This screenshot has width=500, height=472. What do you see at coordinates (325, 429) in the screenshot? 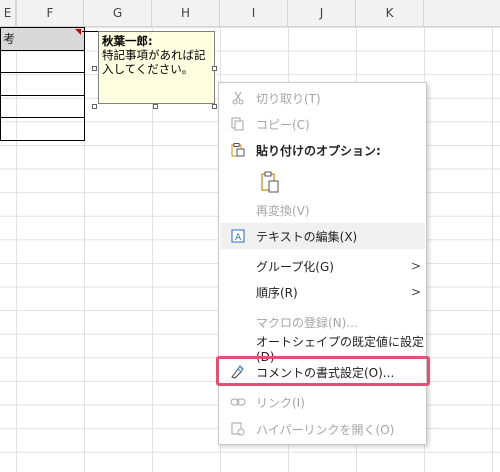
I see `menu-item-label: ハイパーリンクを開く(O)` at bounding box center [325, 429].